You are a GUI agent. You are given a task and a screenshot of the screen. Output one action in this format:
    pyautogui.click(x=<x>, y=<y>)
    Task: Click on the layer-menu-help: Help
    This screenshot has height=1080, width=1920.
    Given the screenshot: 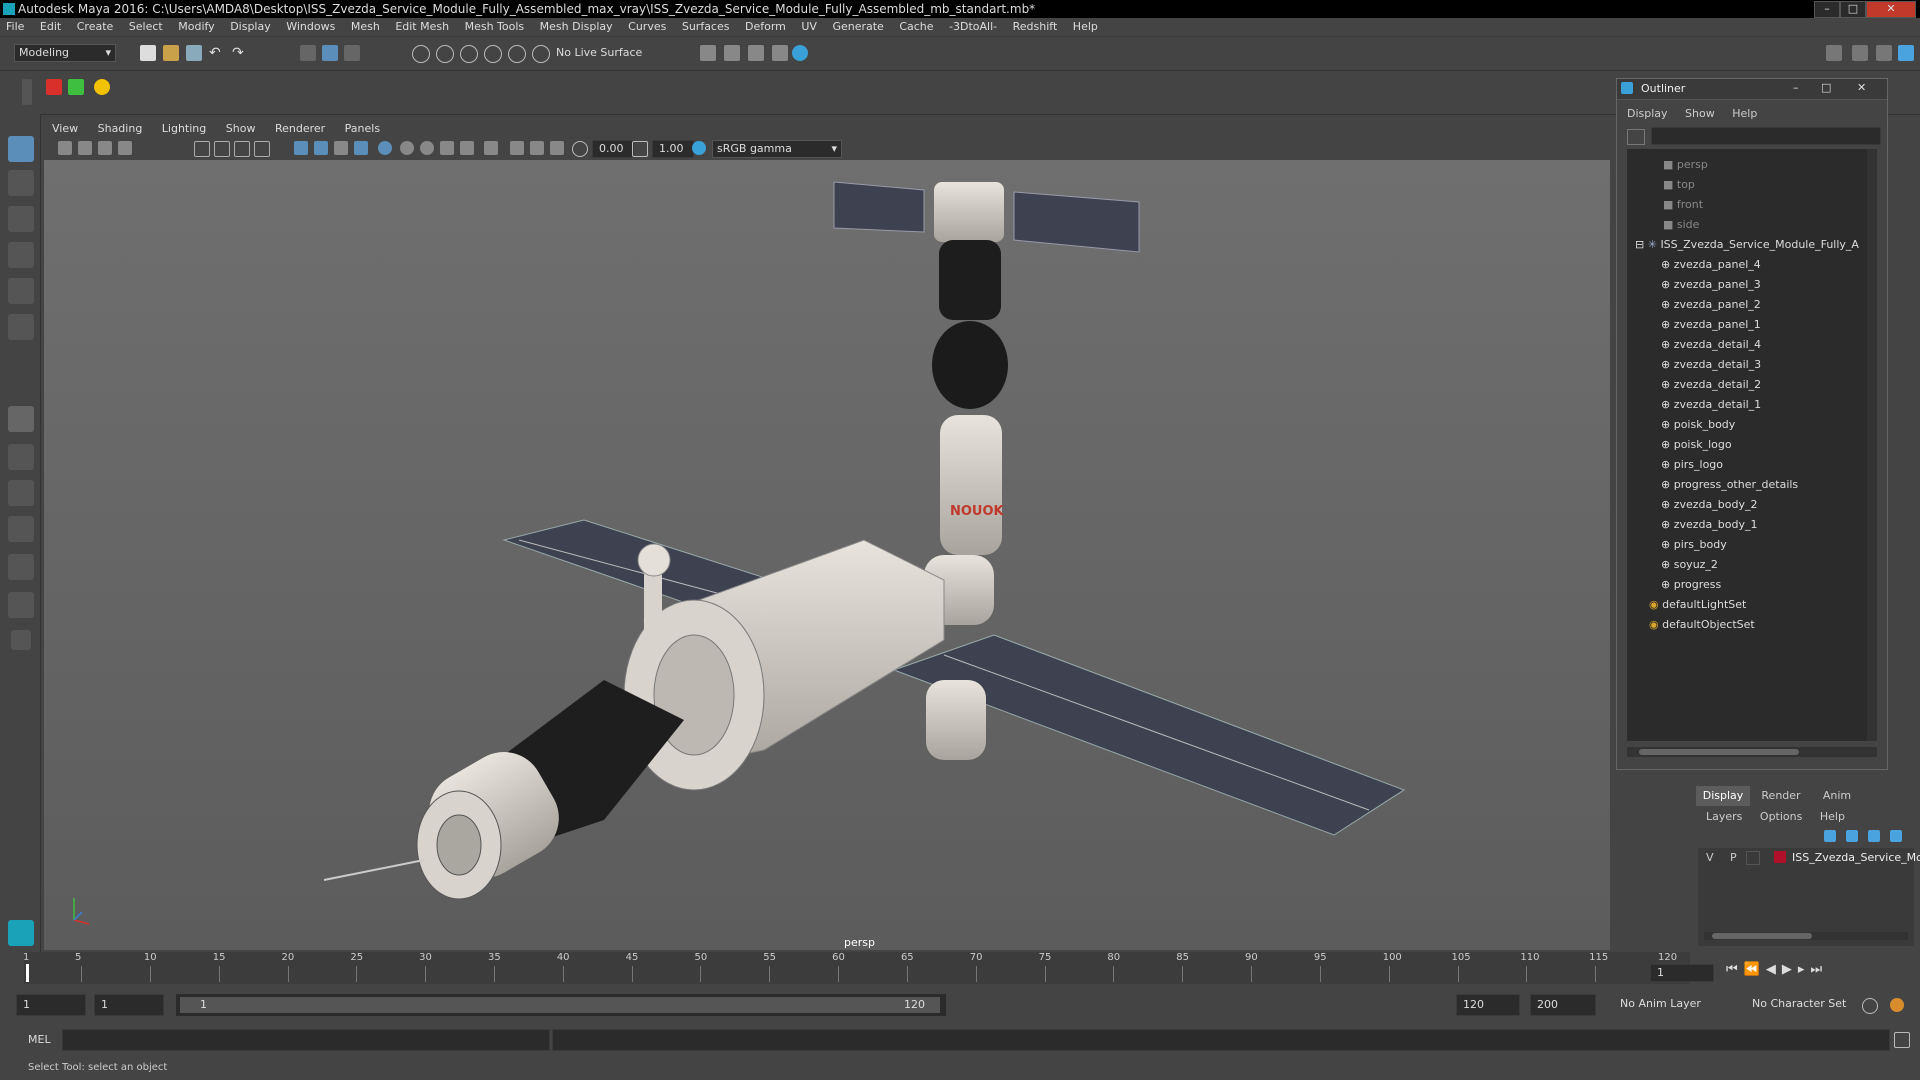 What is the action you would take?
    pyautogui.click(x=1832, y=816)
    